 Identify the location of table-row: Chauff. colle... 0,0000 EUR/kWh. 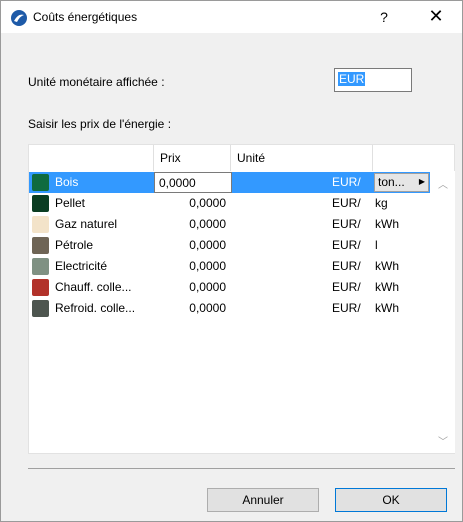
(229, 287).